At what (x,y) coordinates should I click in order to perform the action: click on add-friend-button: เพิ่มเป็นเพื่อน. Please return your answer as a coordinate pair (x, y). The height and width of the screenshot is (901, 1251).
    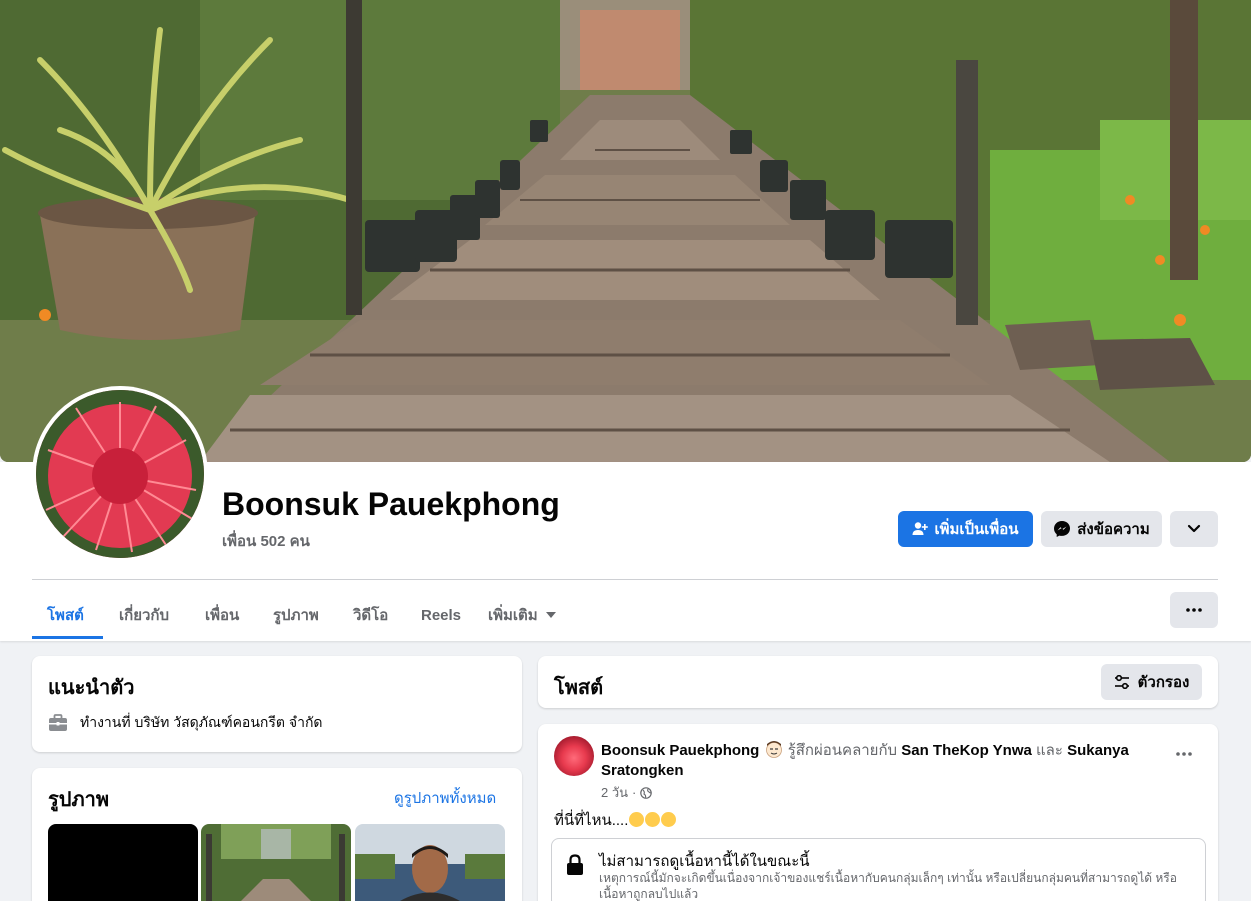
    Looking at the image, I should click on (965, 529).